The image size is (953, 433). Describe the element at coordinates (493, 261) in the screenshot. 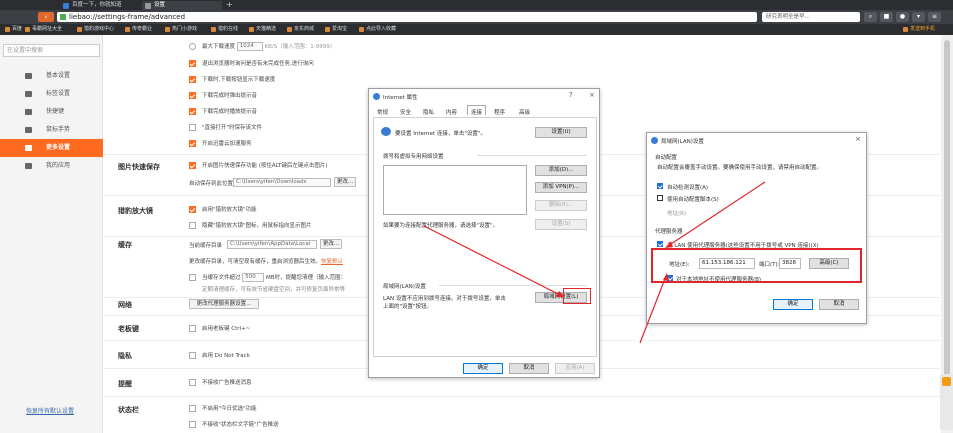

I see `arrow-to-lan-button` at that location.